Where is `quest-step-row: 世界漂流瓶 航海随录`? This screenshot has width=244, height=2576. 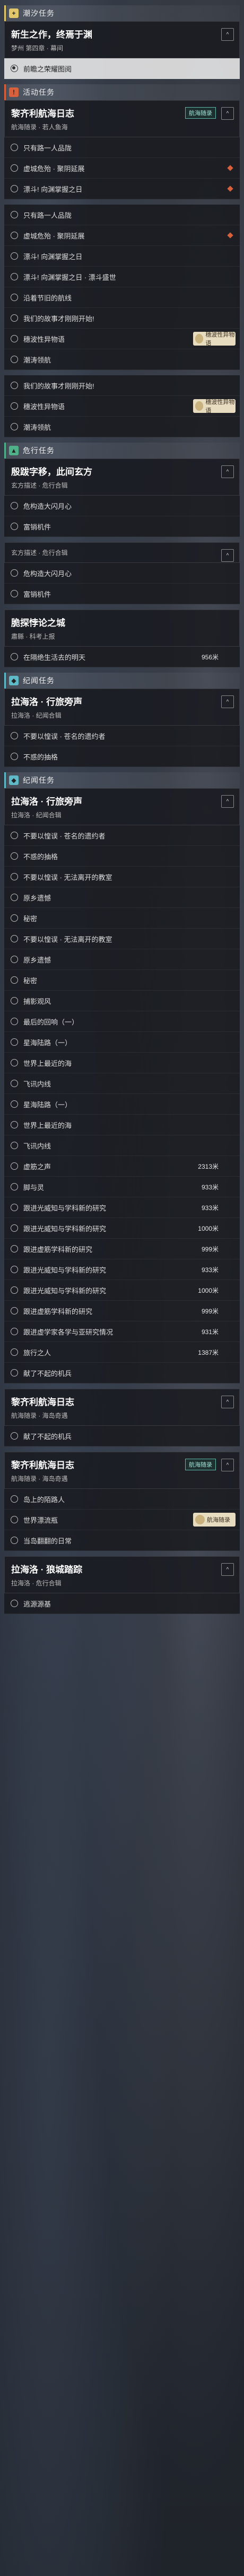 quest-step-row: 世界漂流瓶 航海随录 is located at coordinates (122, 1520).